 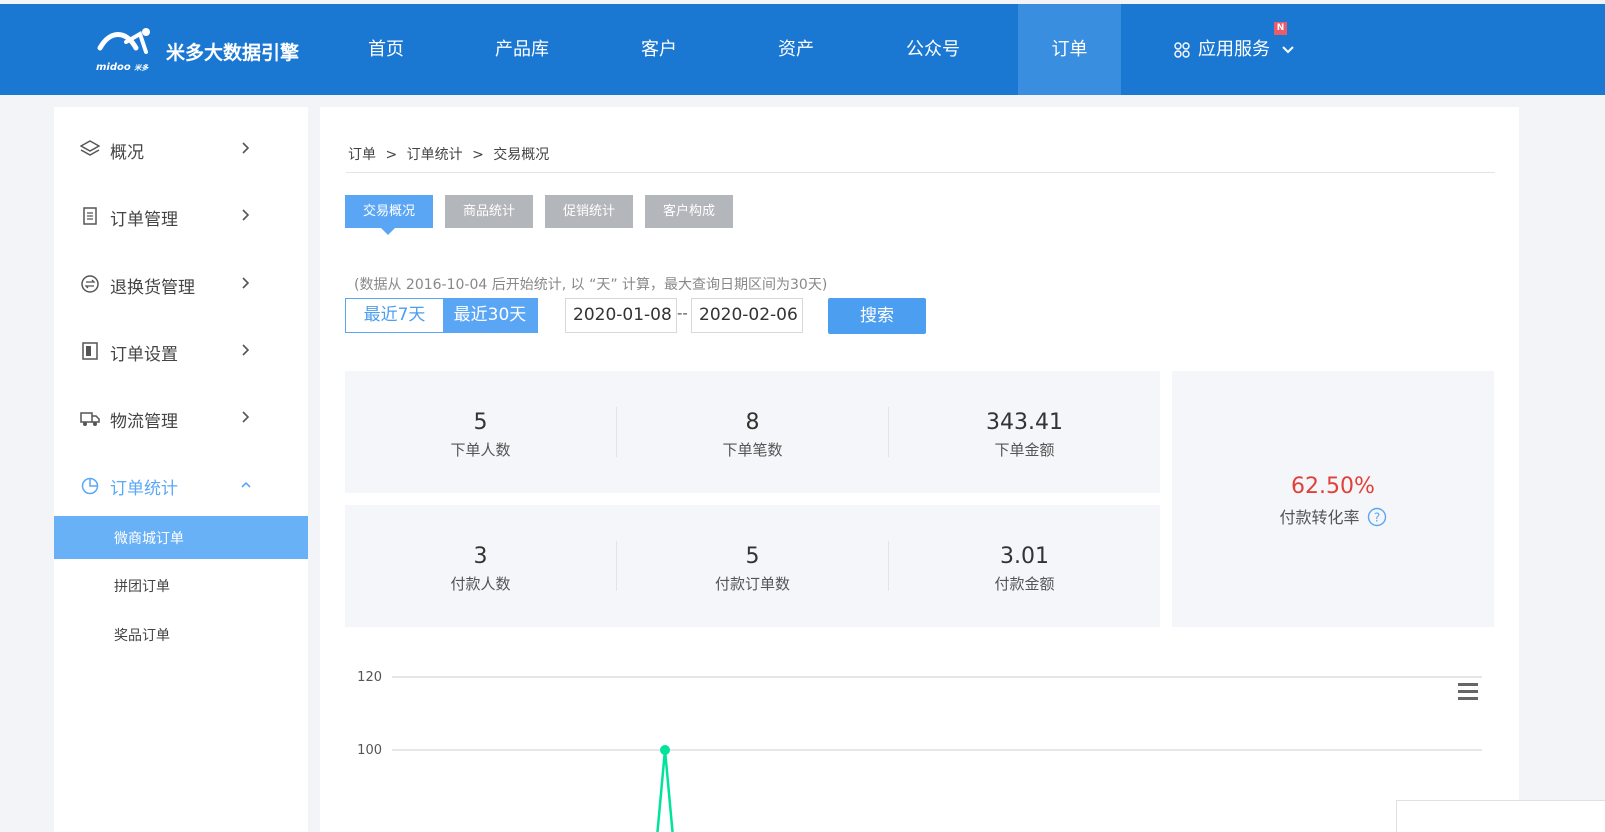 I want to click on date-range-toggle: 最近7天 最近30天, so click(x=441, y=315).